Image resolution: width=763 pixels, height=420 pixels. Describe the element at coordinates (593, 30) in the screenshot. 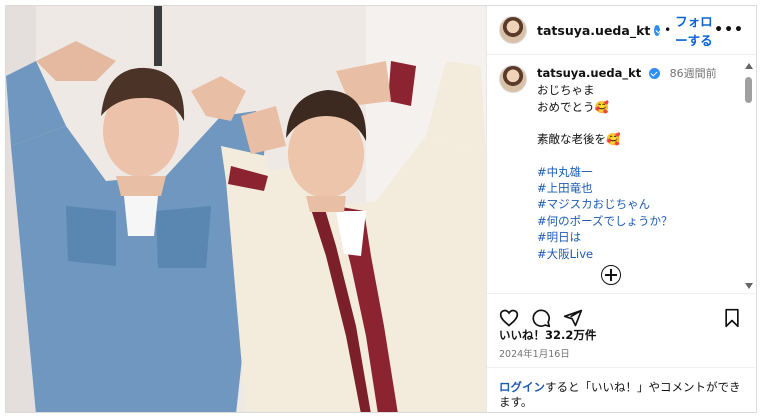

I see `header-username: tatsuya.ueda_kt` at that location.